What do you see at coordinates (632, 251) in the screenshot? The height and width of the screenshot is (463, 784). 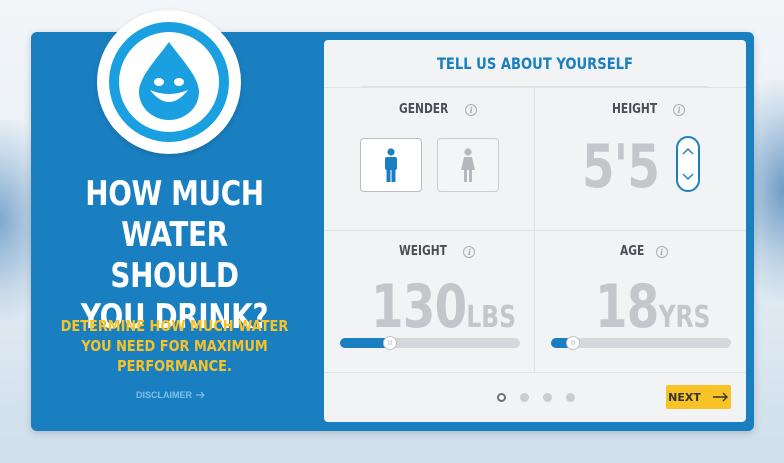 I see `age-label-text: AGE` at bounding box center [632, 251].